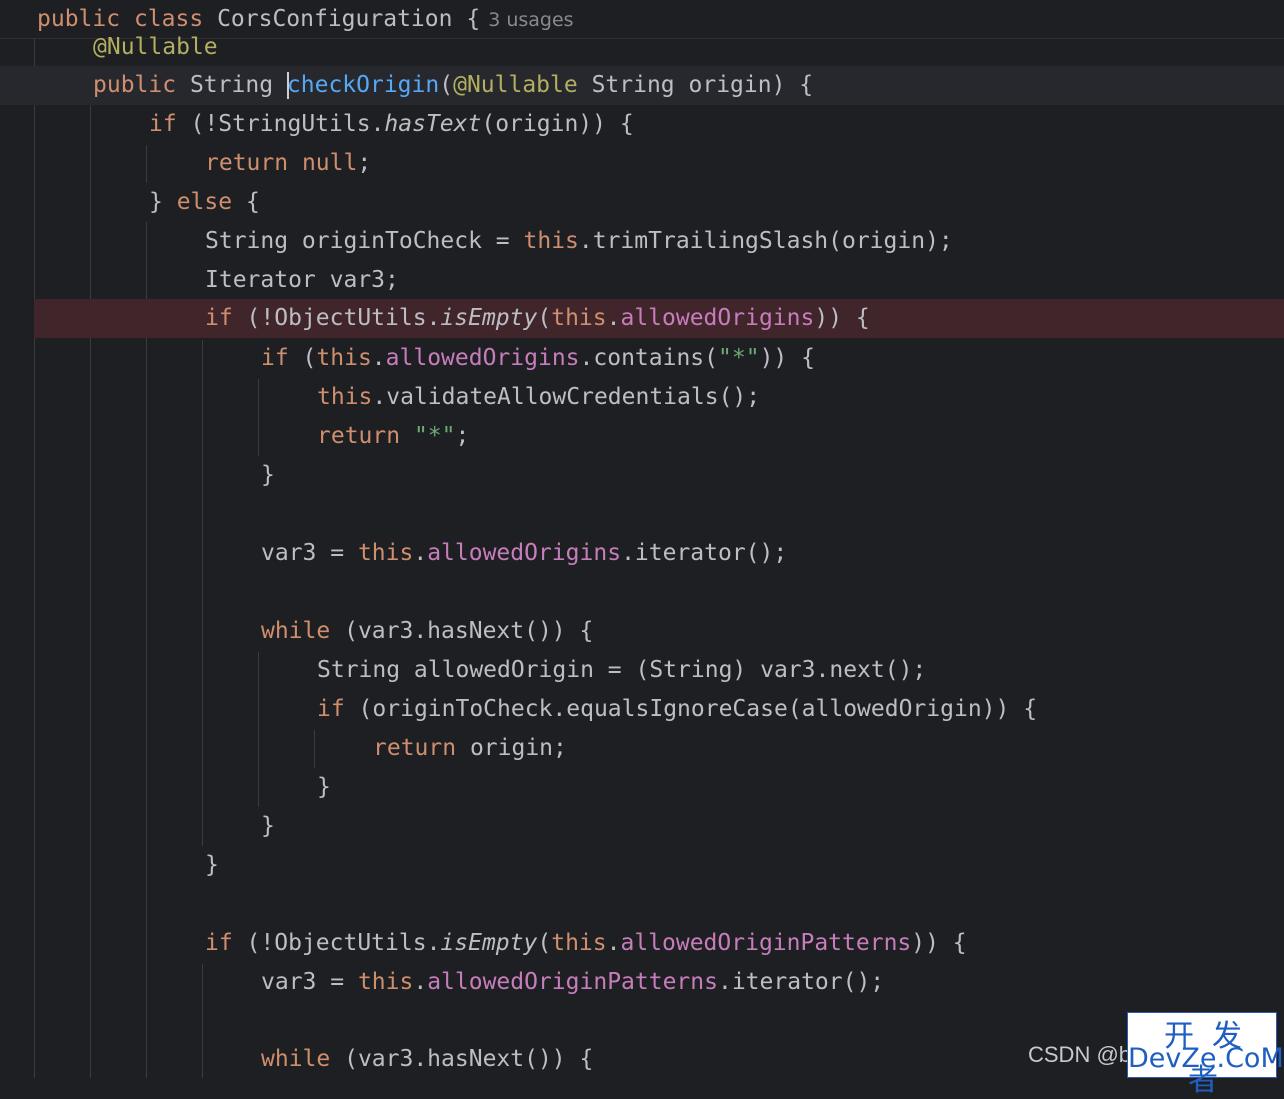  Describe the element at coordinates (280, 124) in the screenshot. I see `code-text: (!StringUtils.` at that location.